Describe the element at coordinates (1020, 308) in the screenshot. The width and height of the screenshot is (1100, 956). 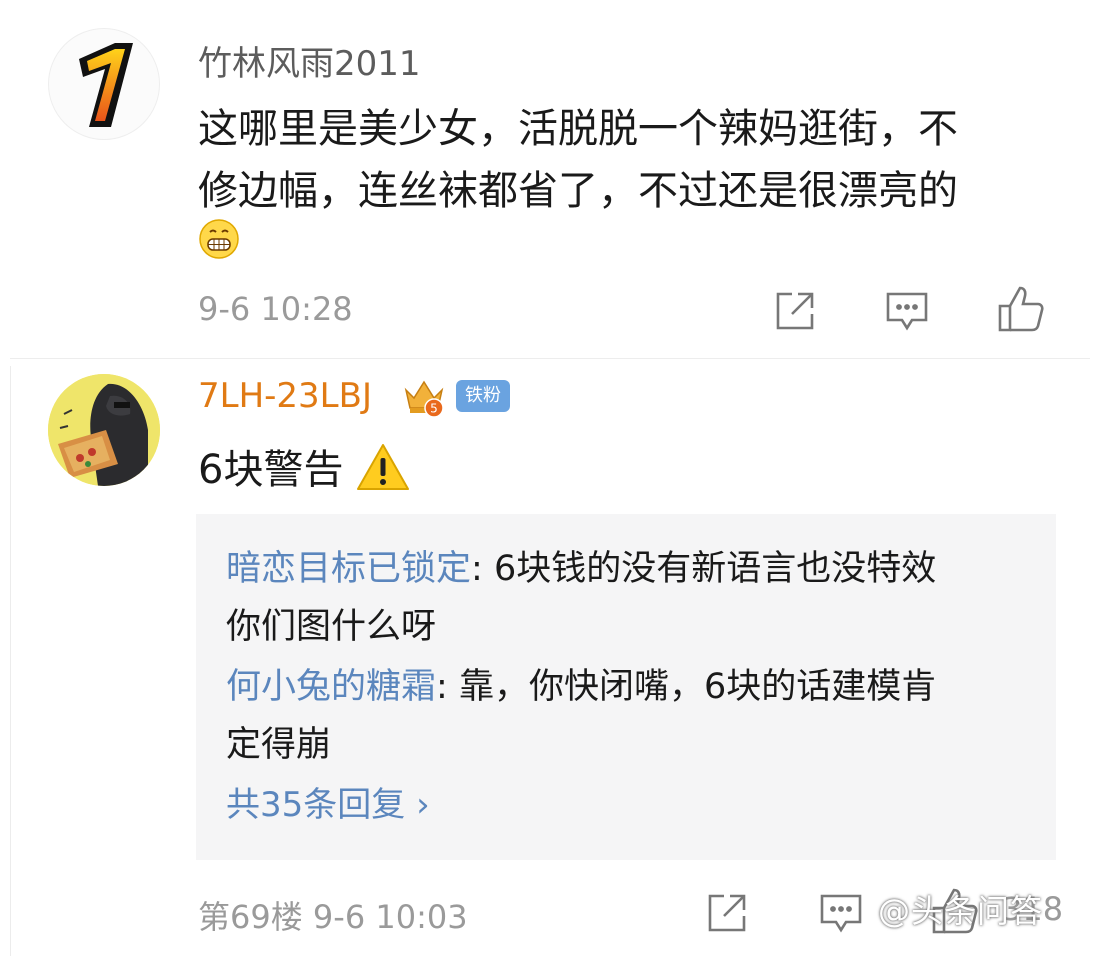
I see `like-icon` at that location.